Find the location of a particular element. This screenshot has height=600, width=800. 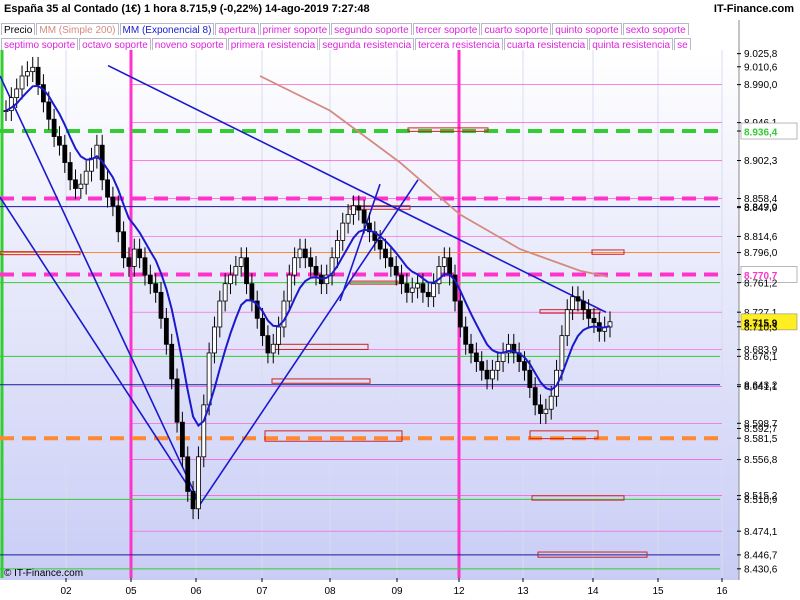

x-tick-label: 12 is located at coordinates (459, 591).